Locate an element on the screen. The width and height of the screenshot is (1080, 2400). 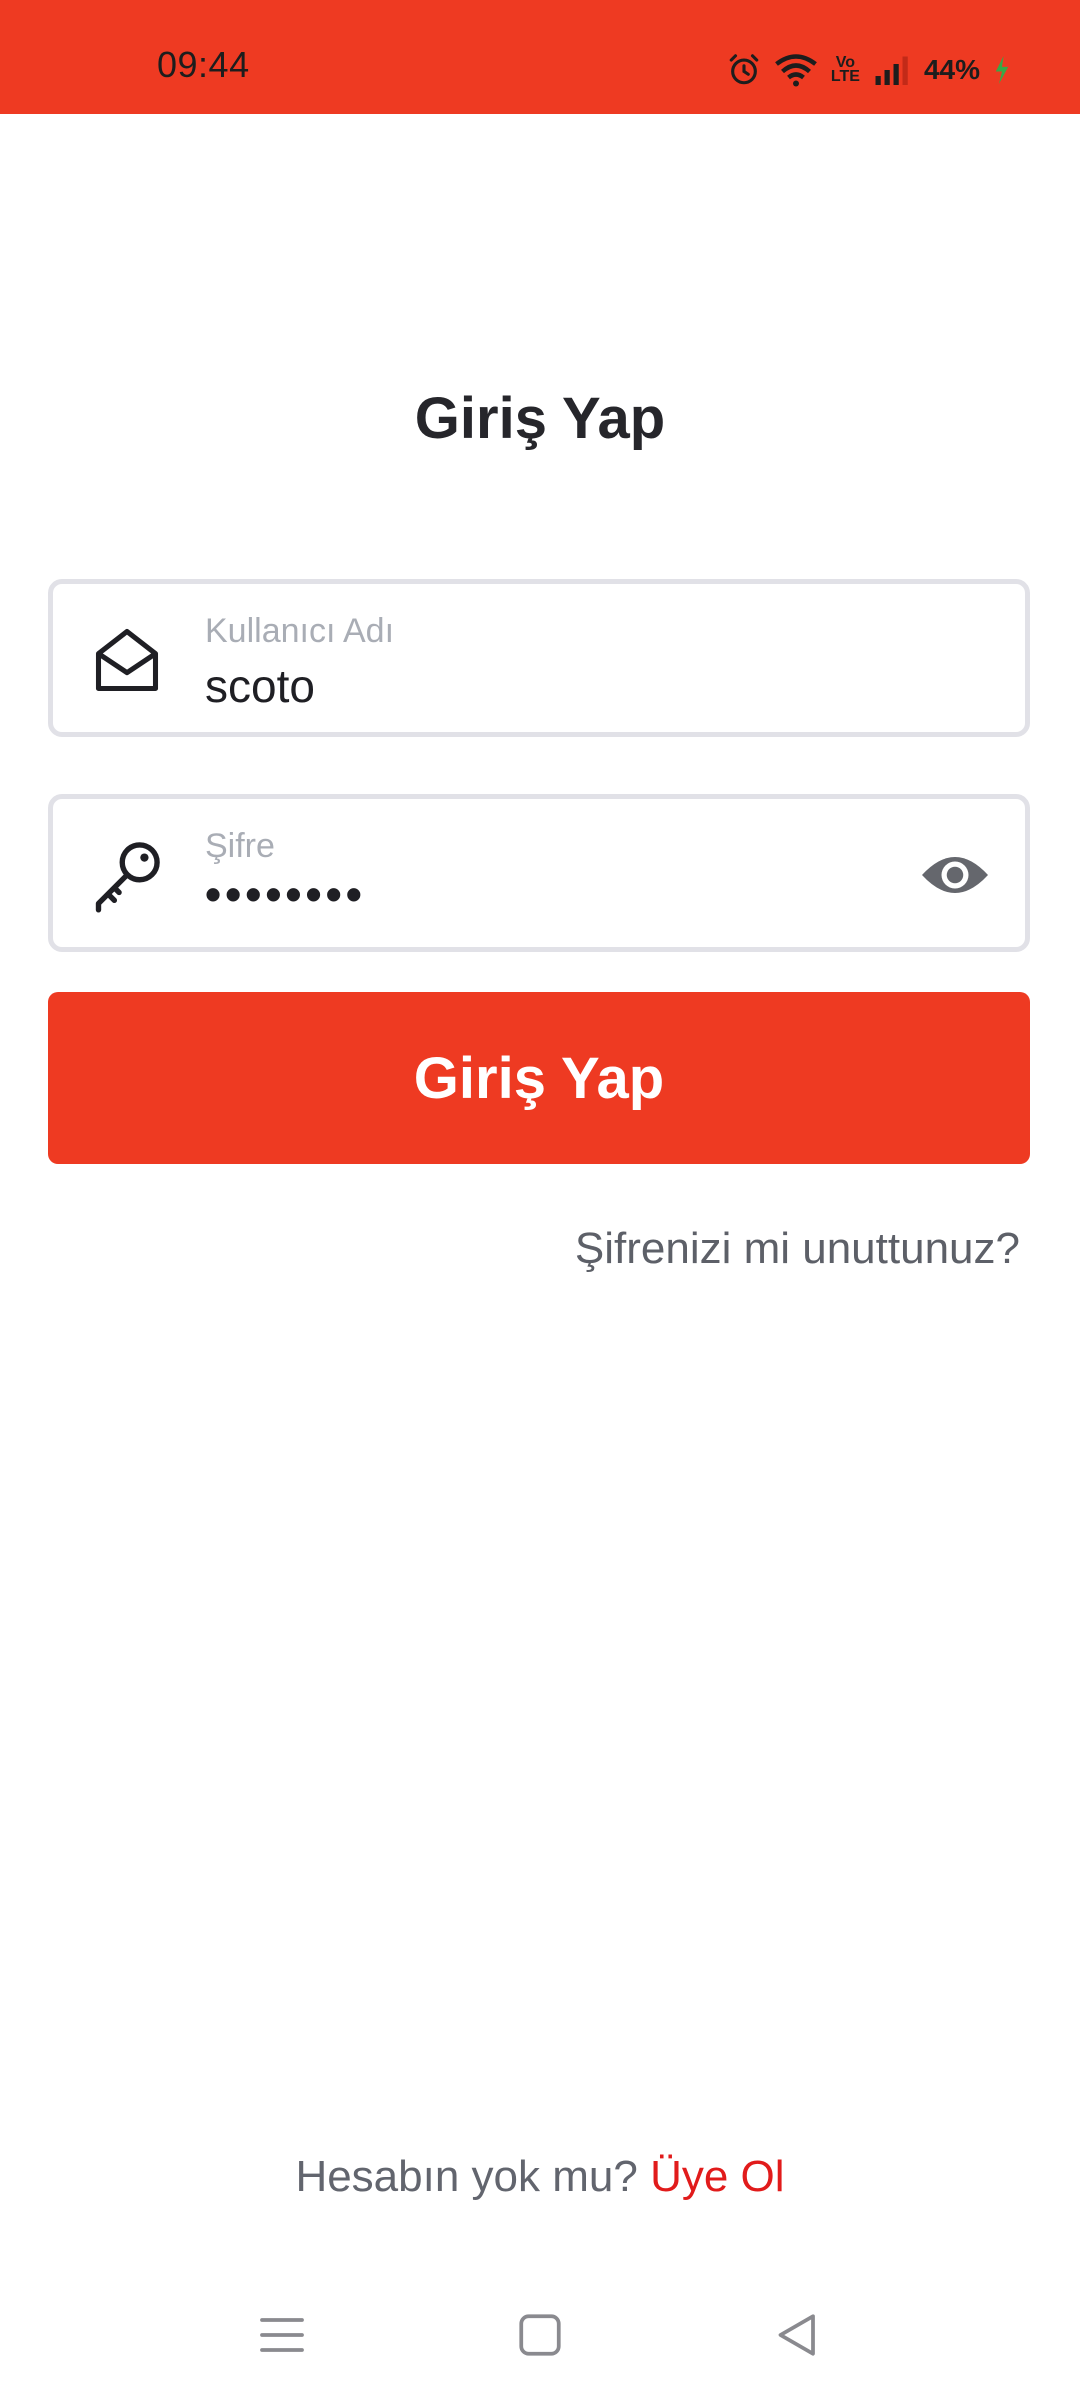
eye-icon is located at coordinates (955, 875).